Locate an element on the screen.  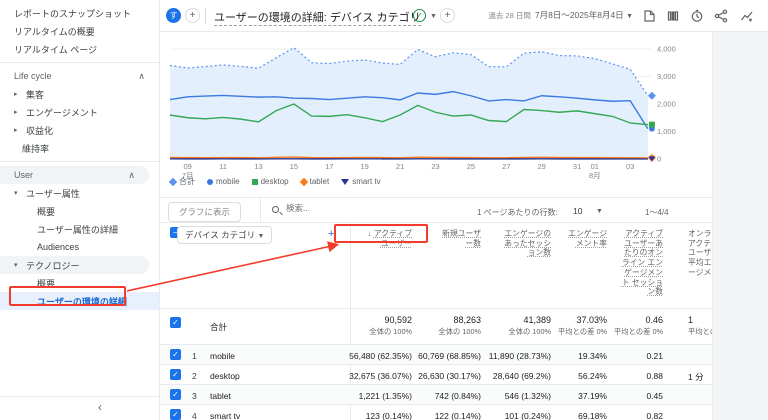
row-number: 2 is located at coordinates (194, 376).